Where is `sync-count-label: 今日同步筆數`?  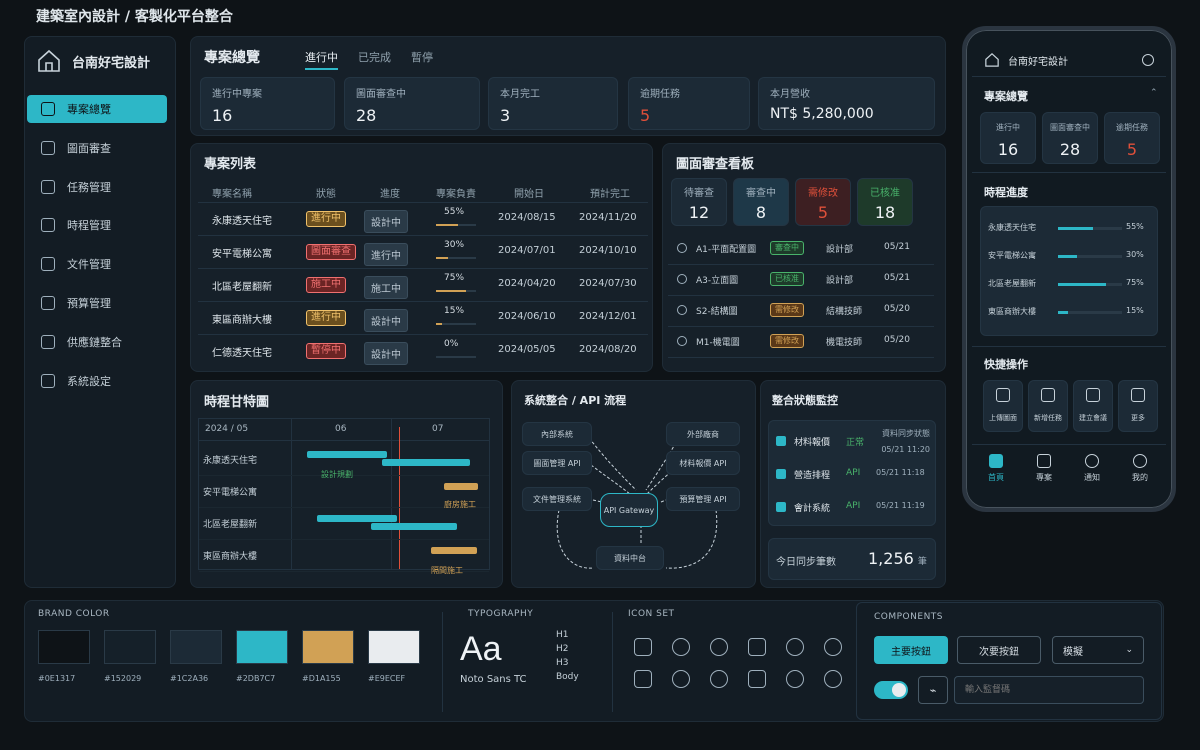
sync-count-label: 今日同步筆數 is located at coordinates (806, 562).